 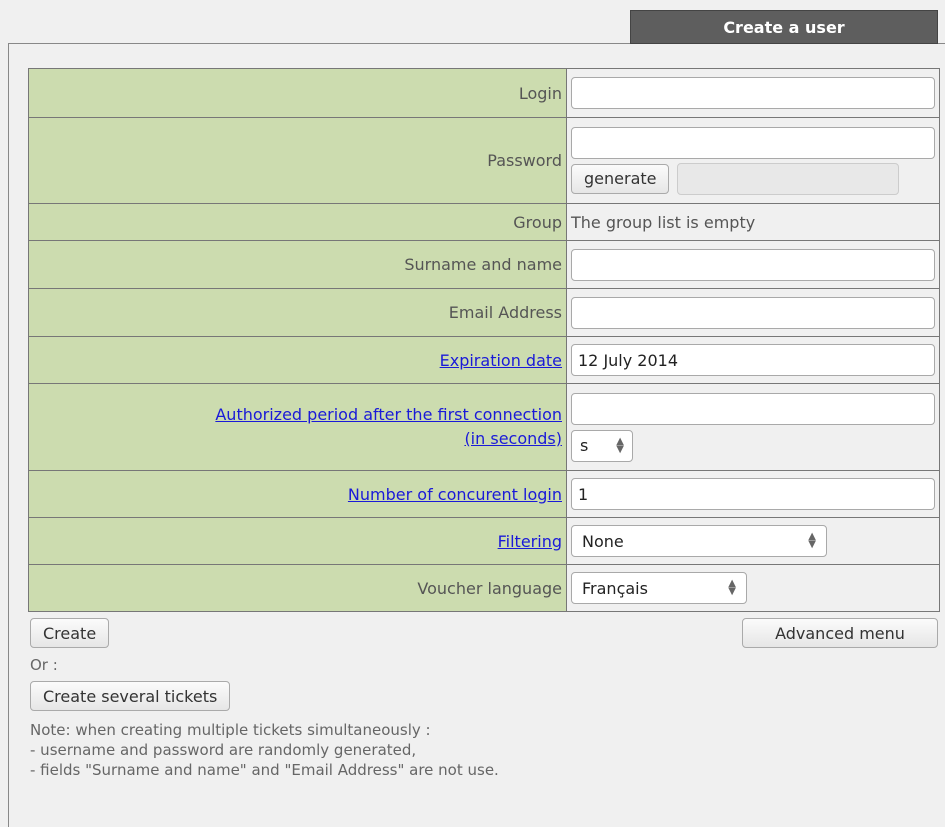 I want to click on generated-password-display, so click(x=788, y=178).